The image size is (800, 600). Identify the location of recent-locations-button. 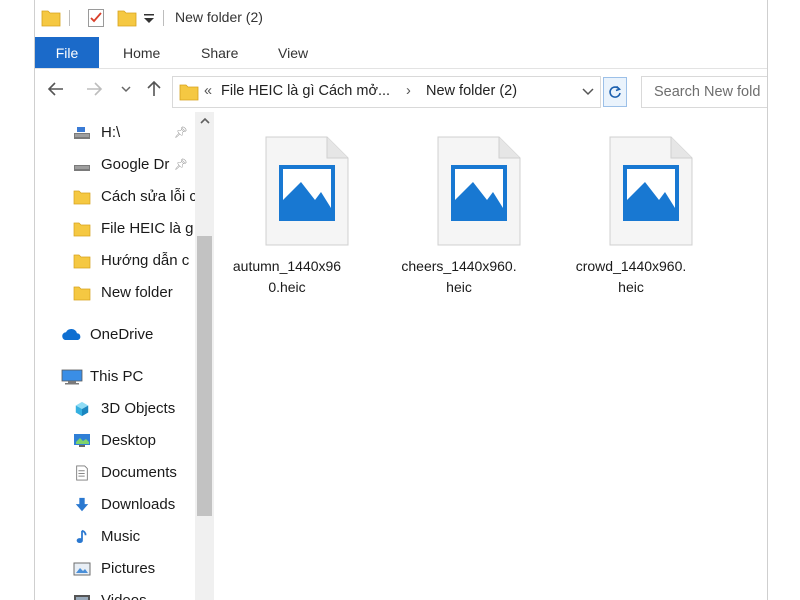
(126, 91).